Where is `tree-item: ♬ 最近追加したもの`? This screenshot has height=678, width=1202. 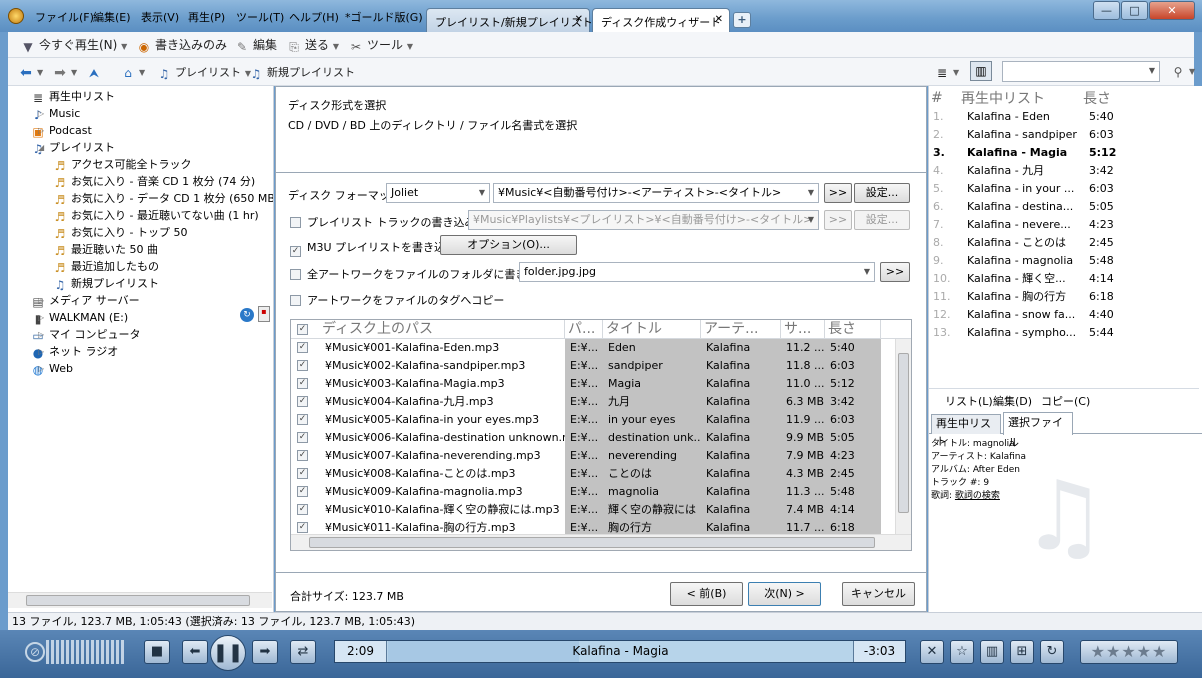
tree-item: ♬ 最近追加したもの is located at coordinates (105, 266).